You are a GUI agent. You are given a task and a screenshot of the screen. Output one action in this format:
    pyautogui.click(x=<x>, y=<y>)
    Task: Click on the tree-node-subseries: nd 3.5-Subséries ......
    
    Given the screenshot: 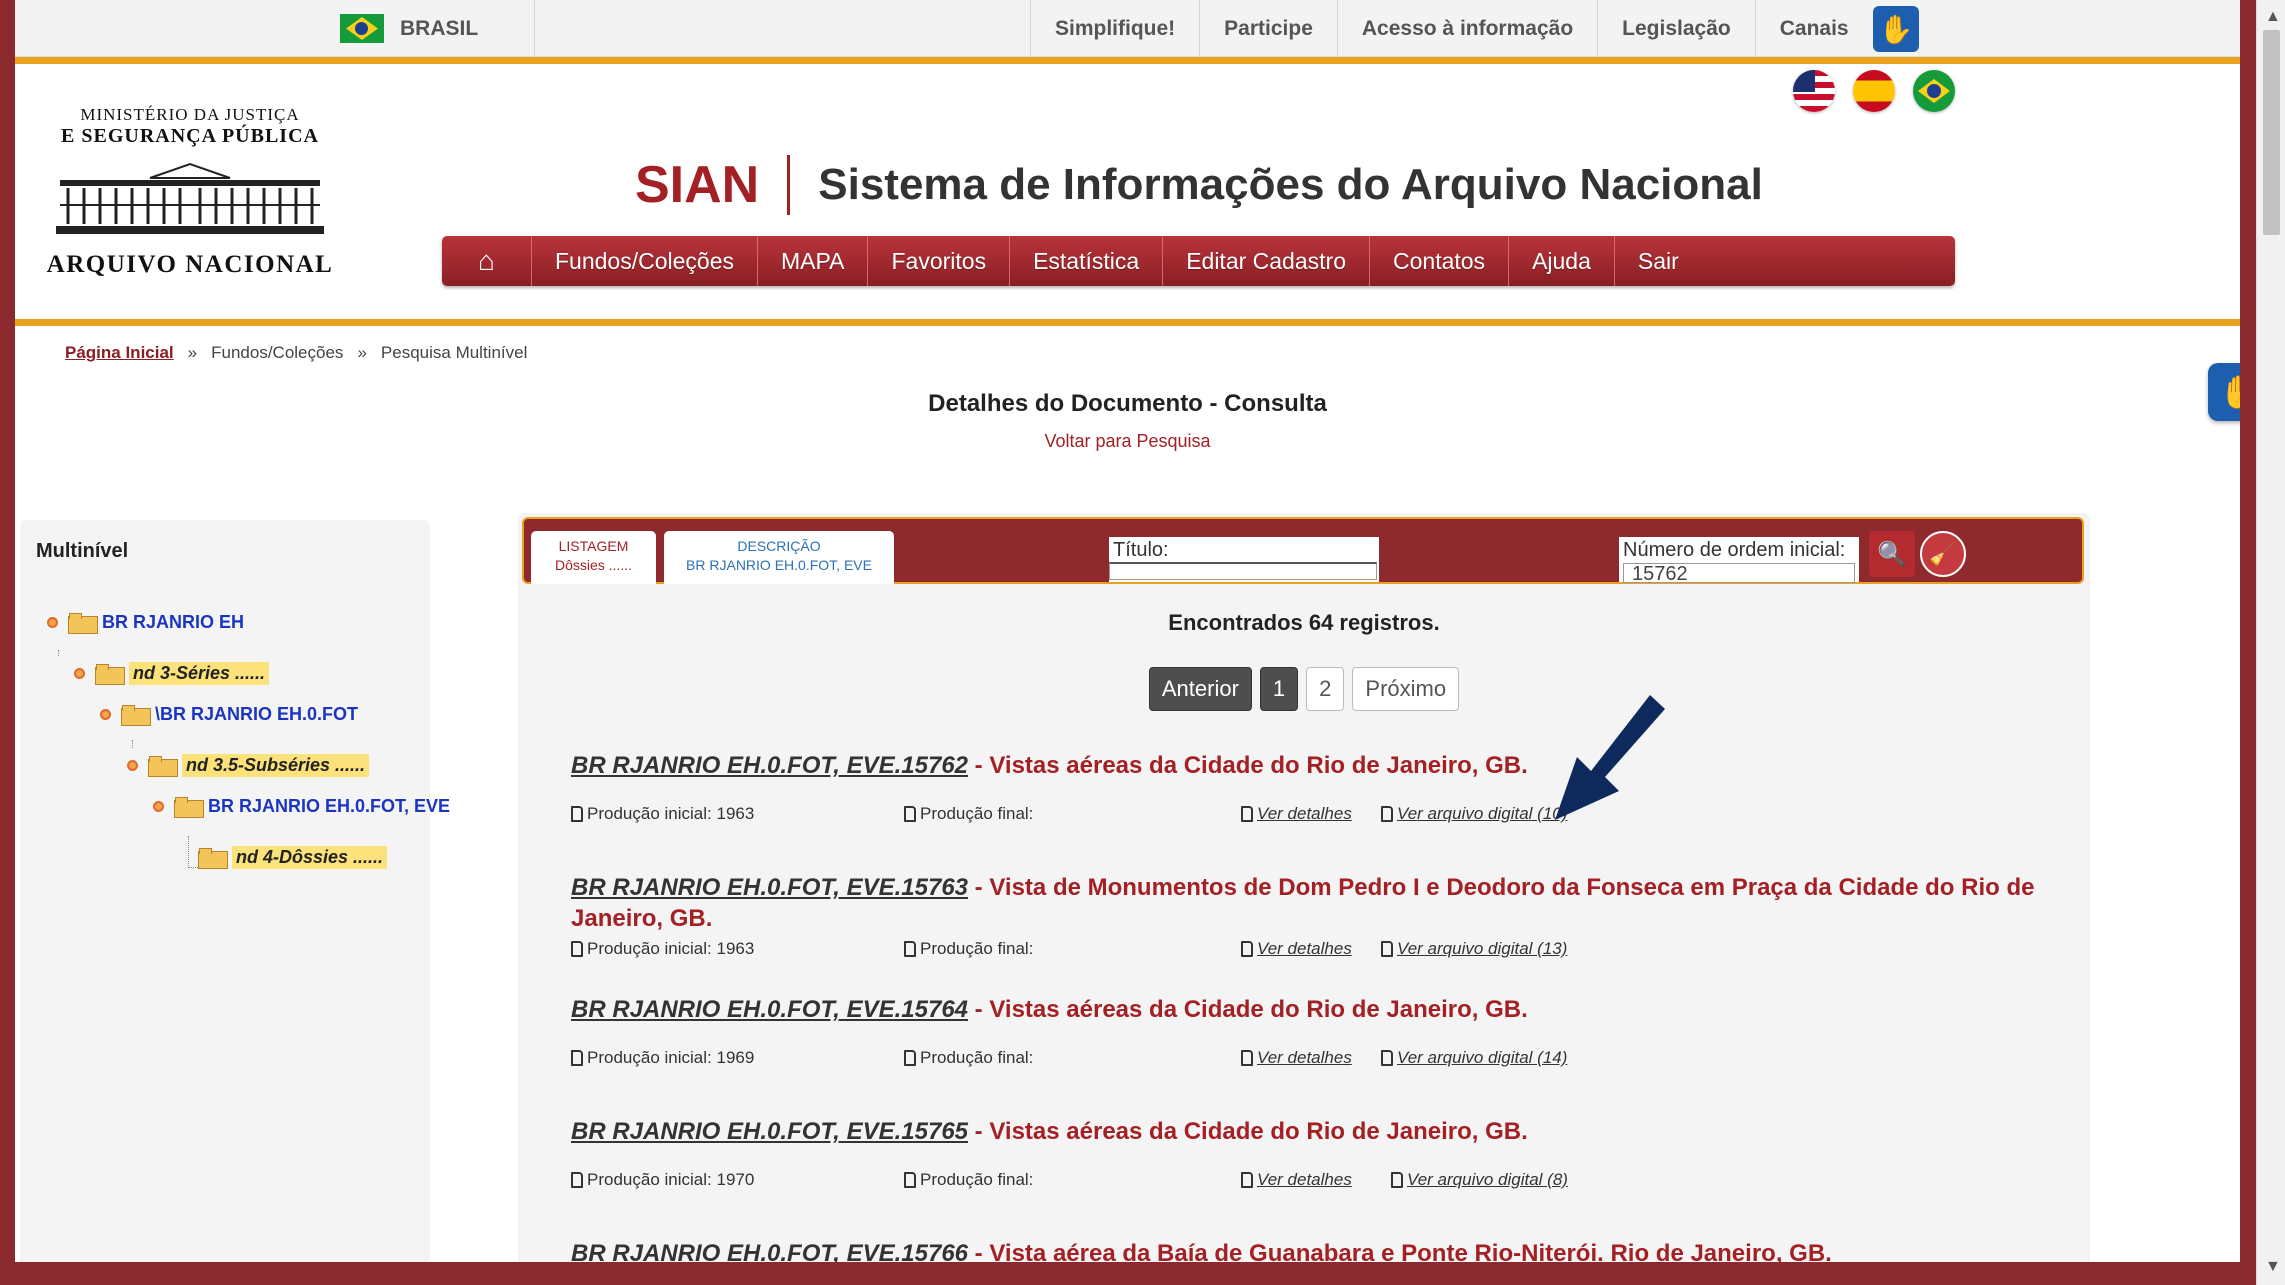 What is the action you would take?
    pyautogui.click(x=248, y=765)
    